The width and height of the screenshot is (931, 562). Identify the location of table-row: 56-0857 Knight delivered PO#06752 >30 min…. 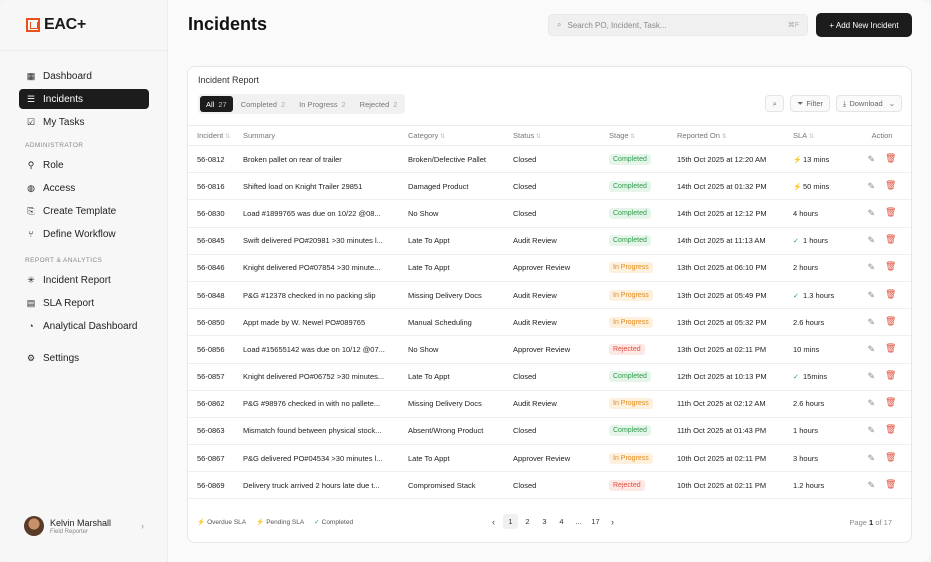
(549, 377).